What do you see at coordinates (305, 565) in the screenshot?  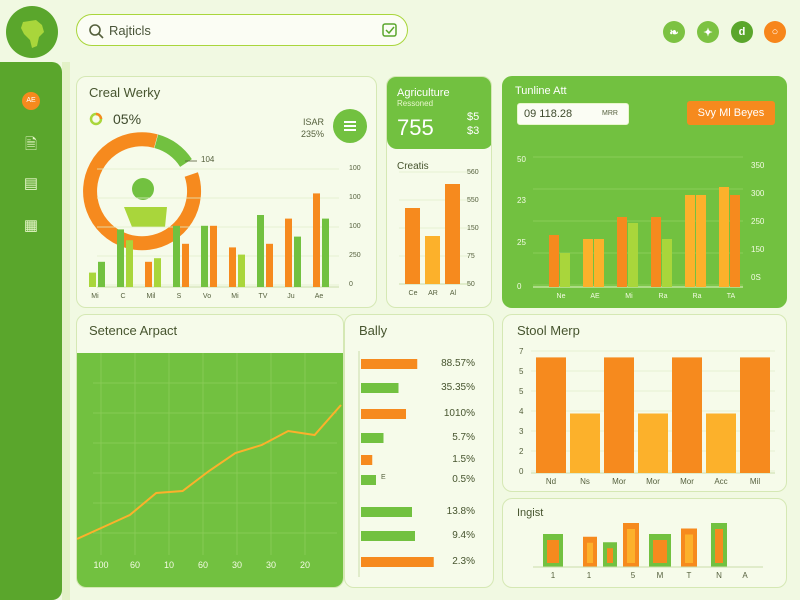 I see `x-tick: 20` at bounding box center [305, 565].